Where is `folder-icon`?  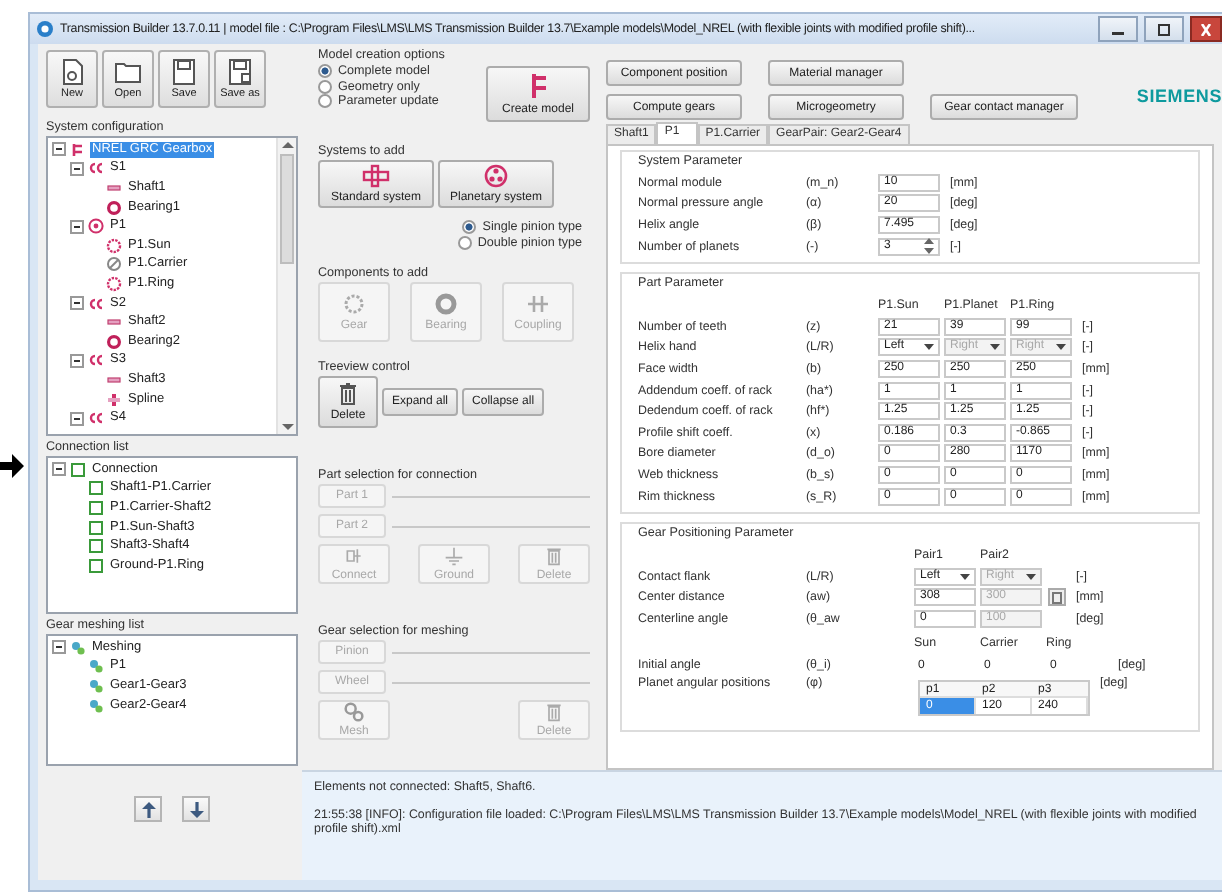
folder-icon is located at coordinates (128, 72).